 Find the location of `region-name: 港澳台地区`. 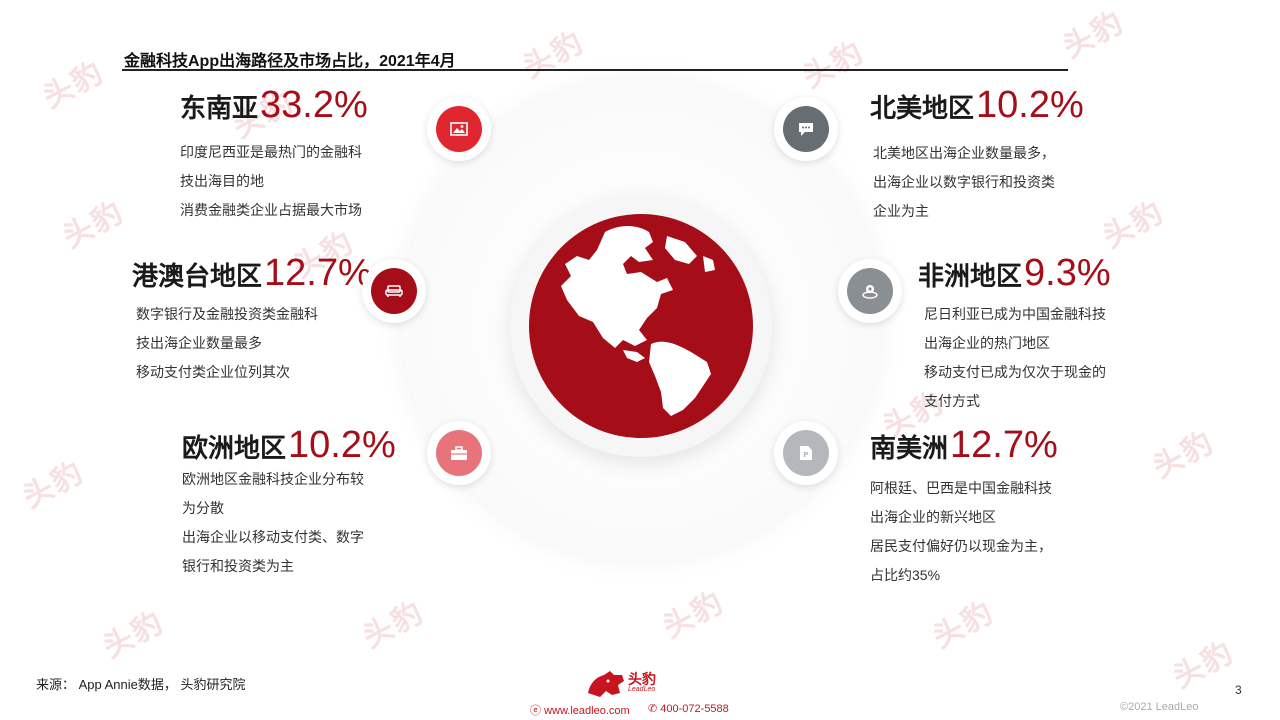

region-name: 港澳台地区 is located at coordinates (197, 276).